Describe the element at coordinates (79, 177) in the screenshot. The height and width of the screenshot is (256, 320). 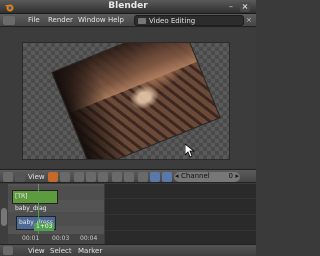
I see `luma-icon` at that location.